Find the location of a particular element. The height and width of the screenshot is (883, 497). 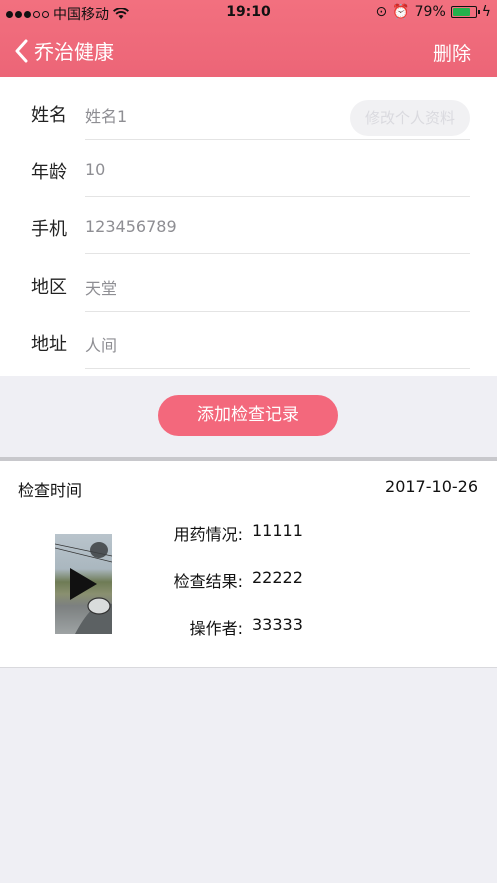

back-label: 乔治健康 is located at coordinates (74, 52).